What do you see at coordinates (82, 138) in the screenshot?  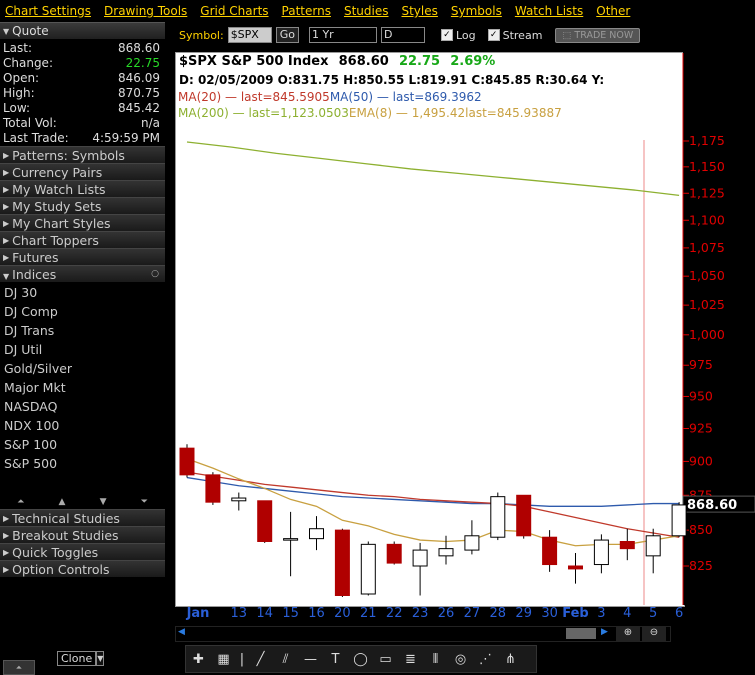 I see `quote-row: Last Trade: 4:59:59 PM` at bounding box center [82, 138].